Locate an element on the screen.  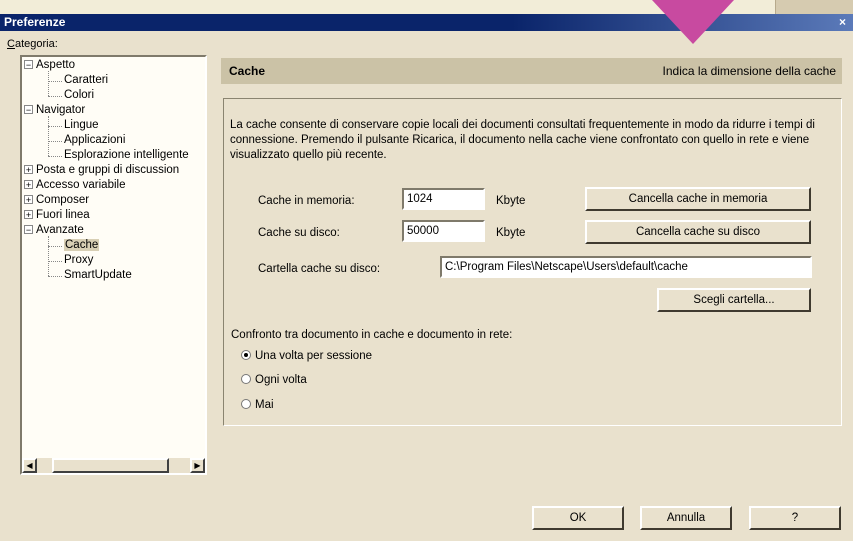
tree-item-accesso-variabile: + Accesso variabile is located at coordinates (74, 185).